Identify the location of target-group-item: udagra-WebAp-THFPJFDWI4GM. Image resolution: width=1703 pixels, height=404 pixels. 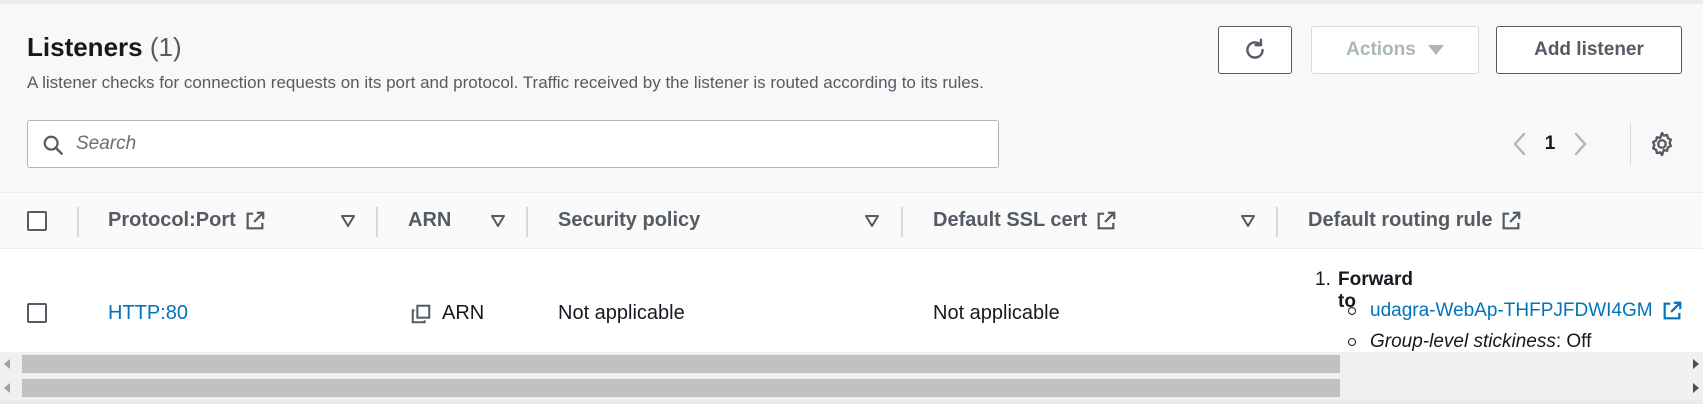
(1515, 311).